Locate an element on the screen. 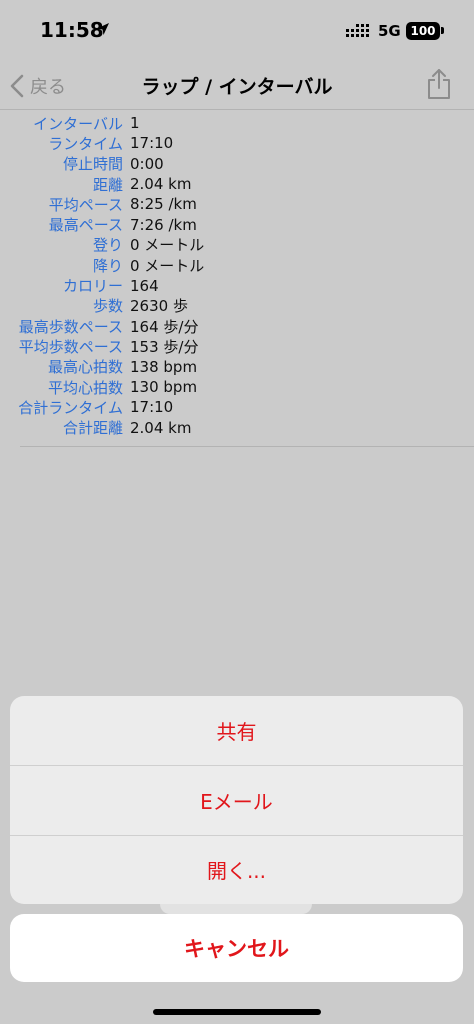 The height and width of the screenshot is (1024, 474). location-arrow-icon is located at coordinates (103, 29).